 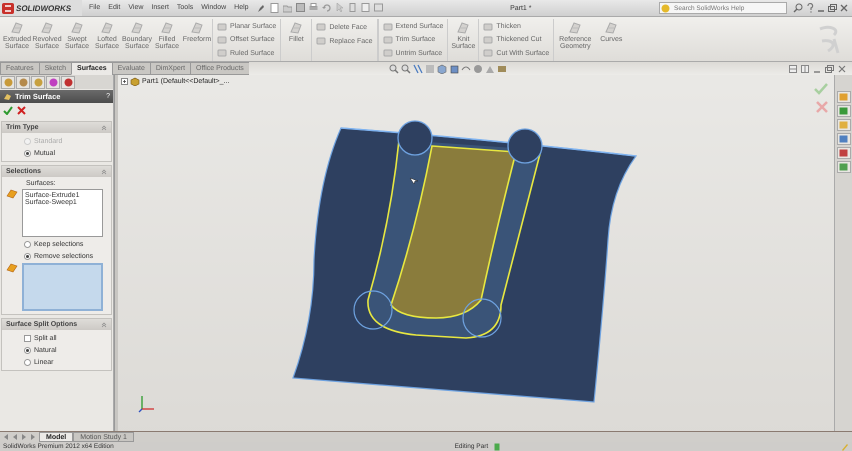 I want to click on cube-icon, so click(x=453, y=69).